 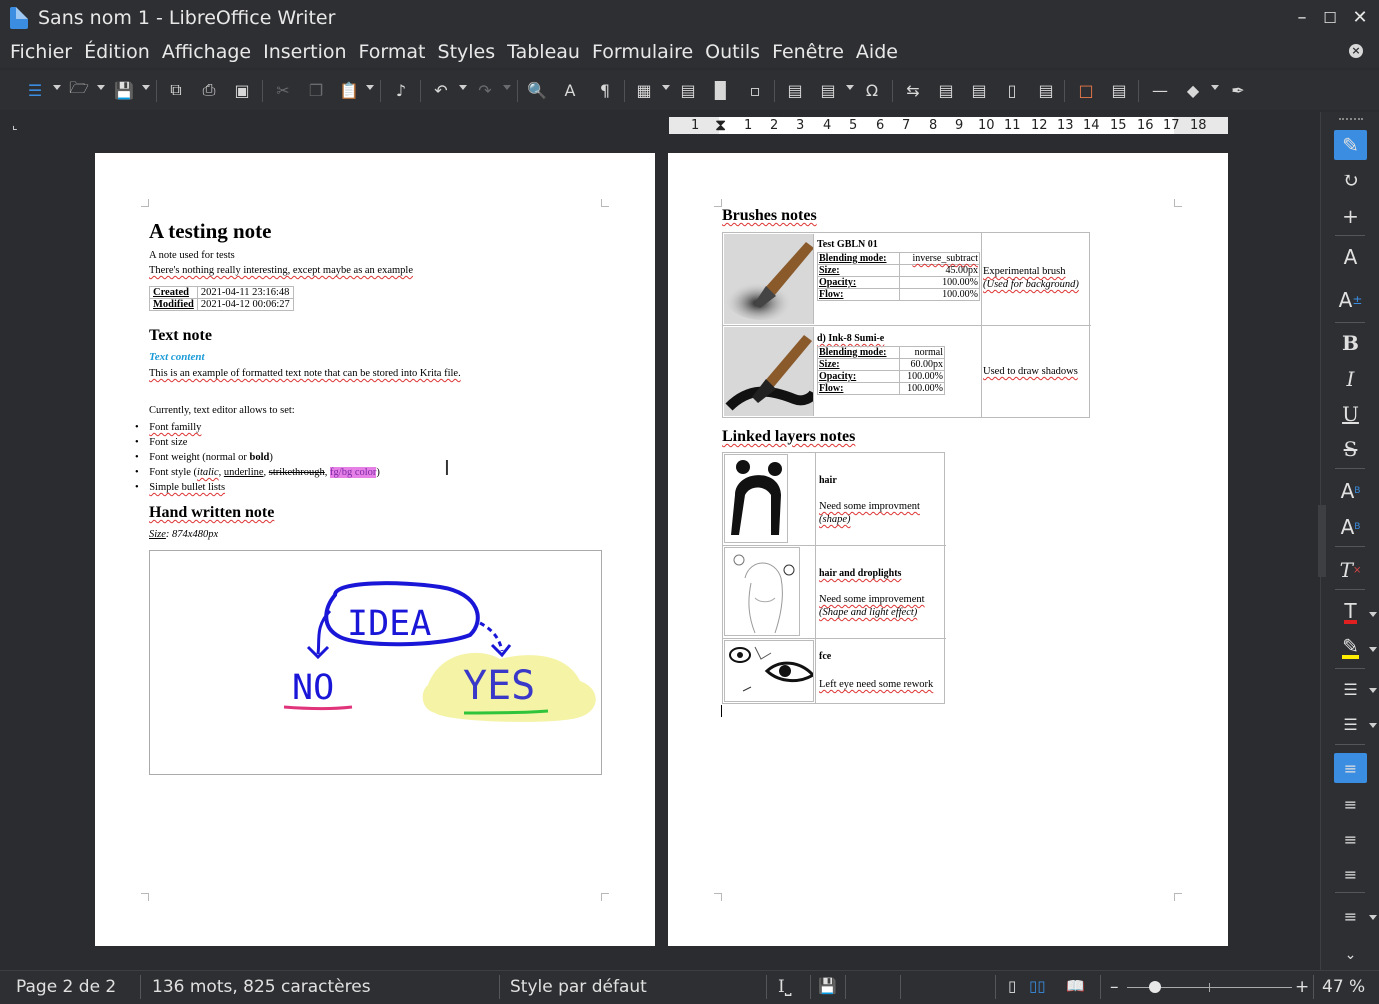 I want to click on spelling-icon: A, so click(x=570, y=90).